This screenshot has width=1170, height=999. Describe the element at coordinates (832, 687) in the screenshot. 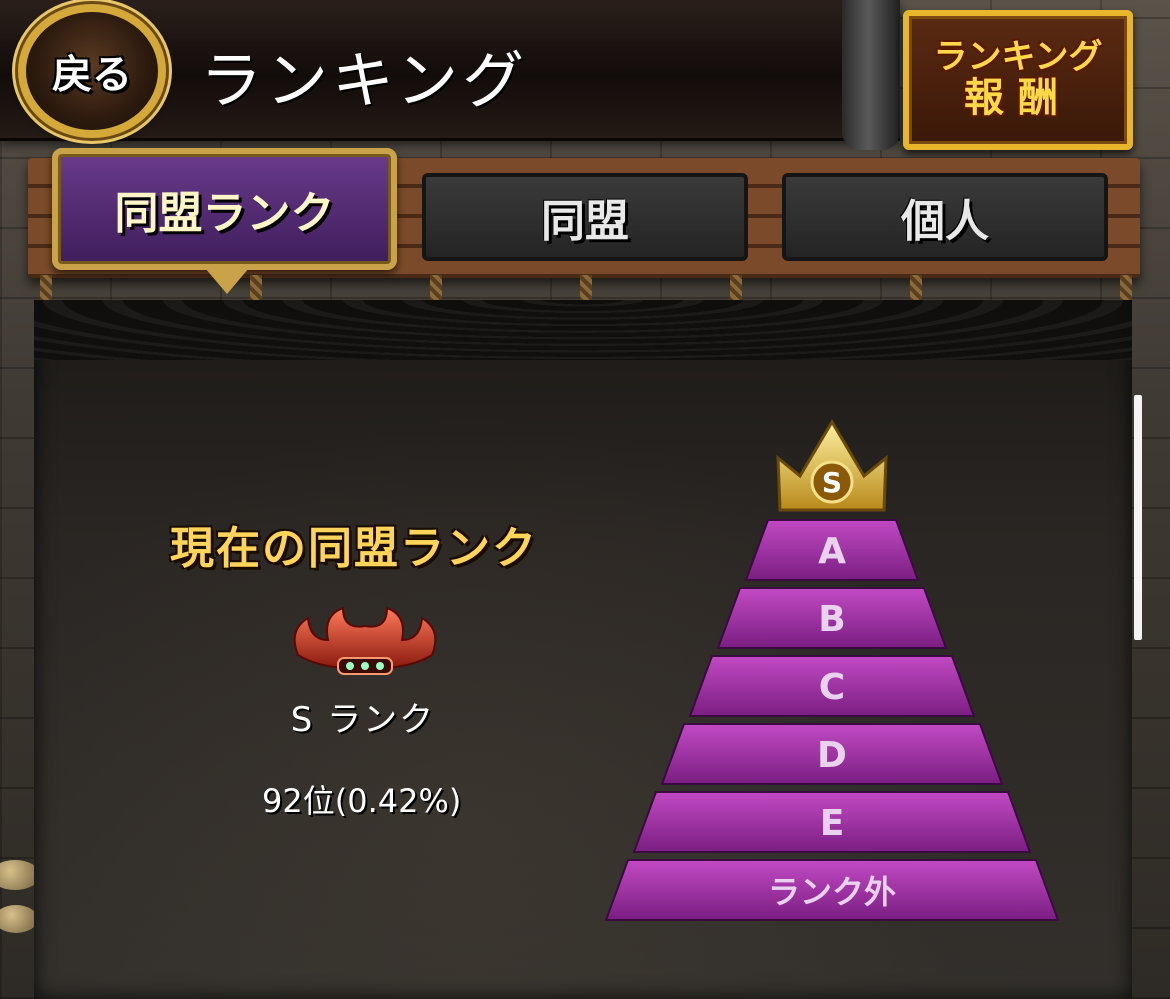

I see `pyramid-tier-label-2: C` at that location.